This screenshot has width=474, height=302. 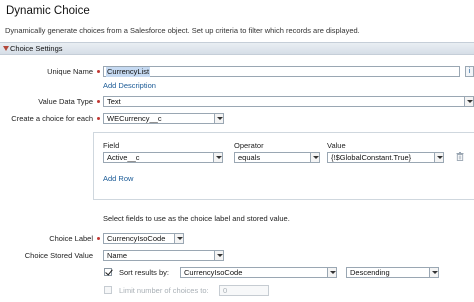 What do you see at coordinates (258, 272) in the screenshot?
I see `sort-field-select: CurrencyIsoCode` at bounding box center [258, 272].